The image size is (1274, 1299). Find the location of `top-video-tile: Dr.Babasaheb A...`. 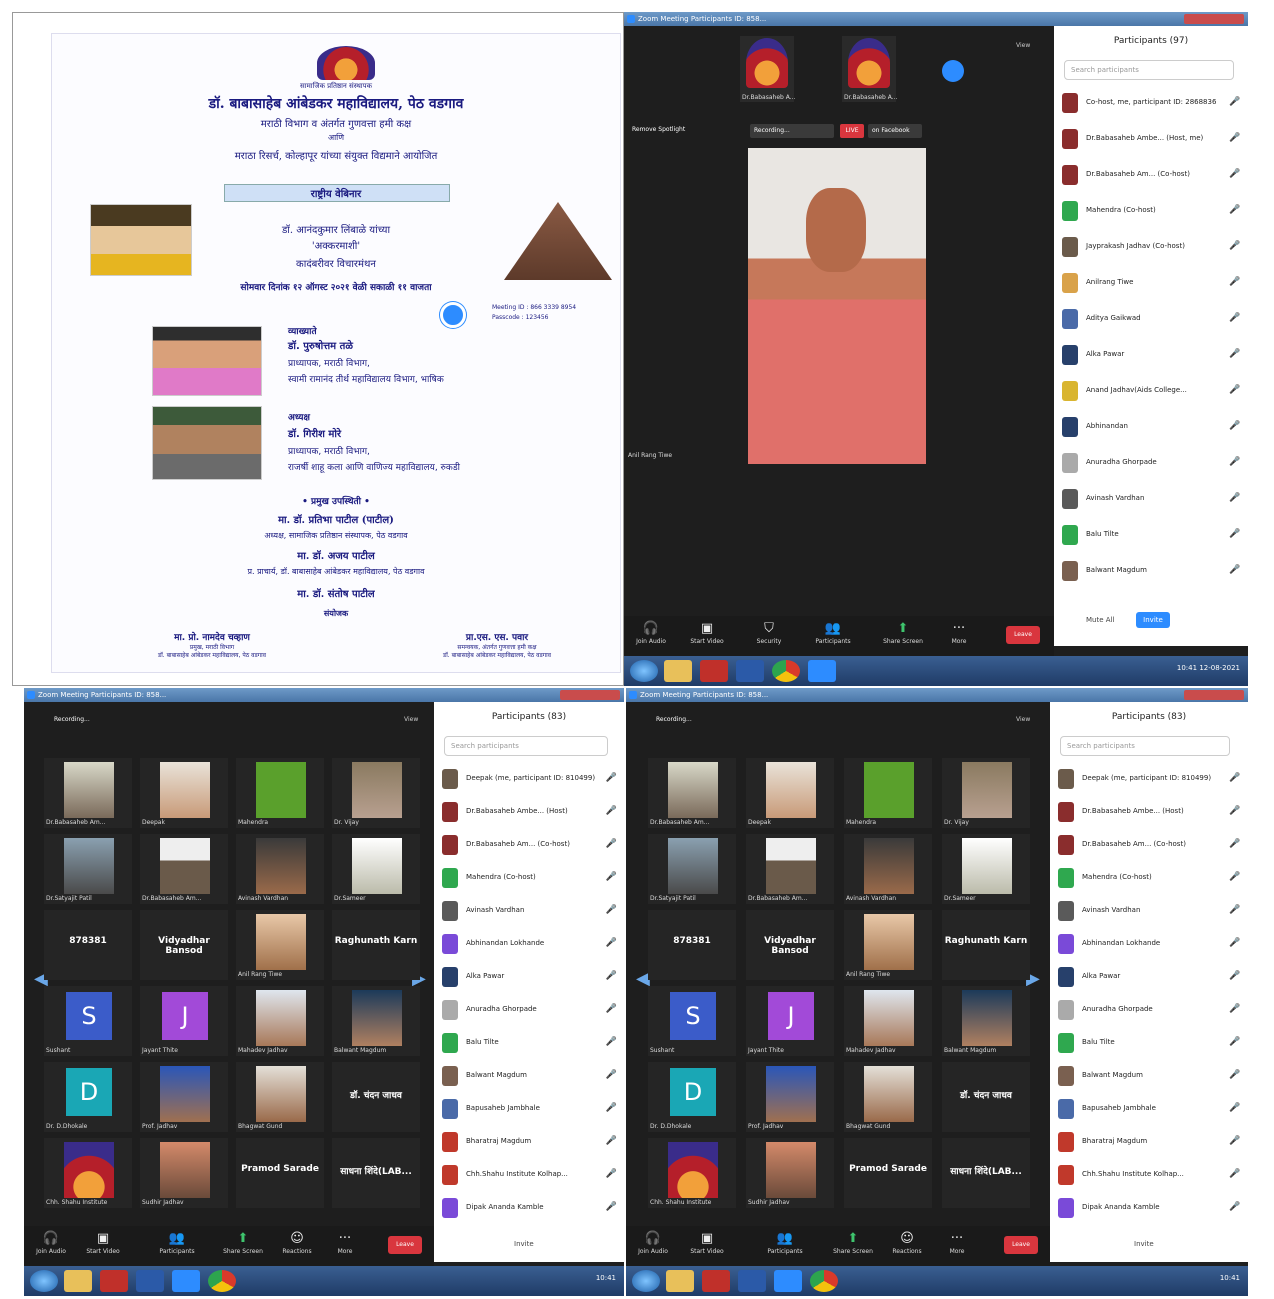

top-video-tile: Dr.Babasaheb A... is located at coordinates (767, 69).